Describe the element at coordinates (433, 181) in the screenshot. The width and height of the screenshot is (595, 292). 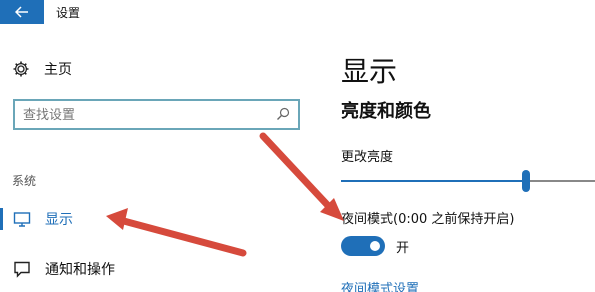
I see `slider-fill` at that location.